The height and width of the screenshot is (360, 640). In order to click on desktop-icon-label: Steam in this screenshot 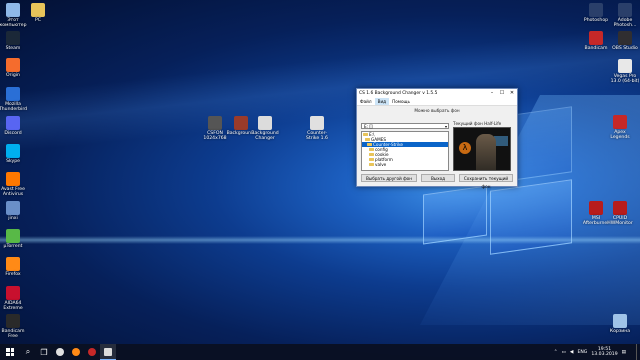, I will do `click(13, 48)`.